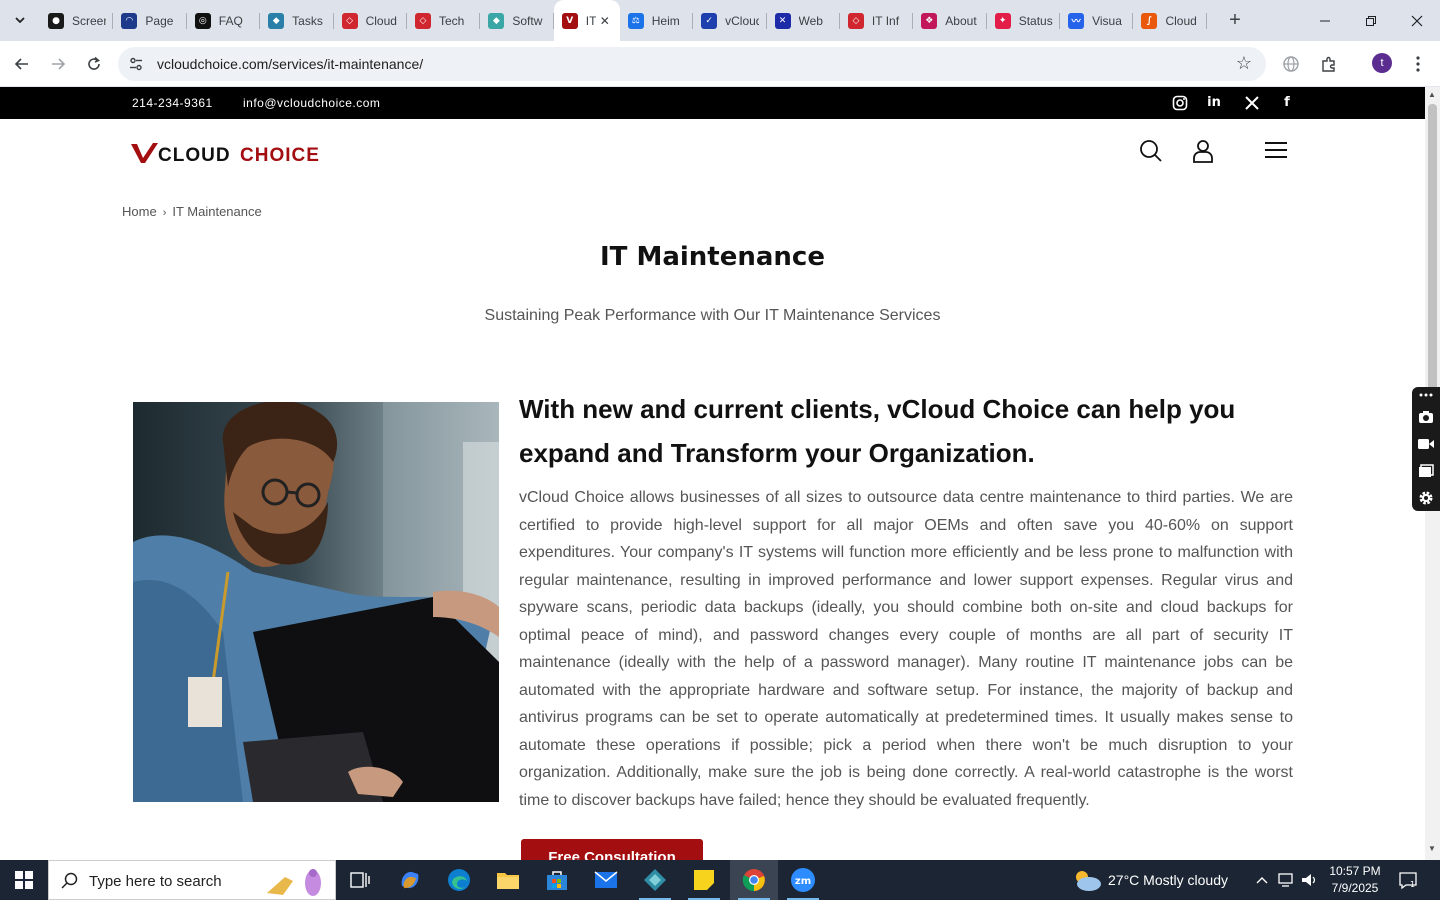  I want to click on browser-tab: ✦ Status, so click(1024, 20).